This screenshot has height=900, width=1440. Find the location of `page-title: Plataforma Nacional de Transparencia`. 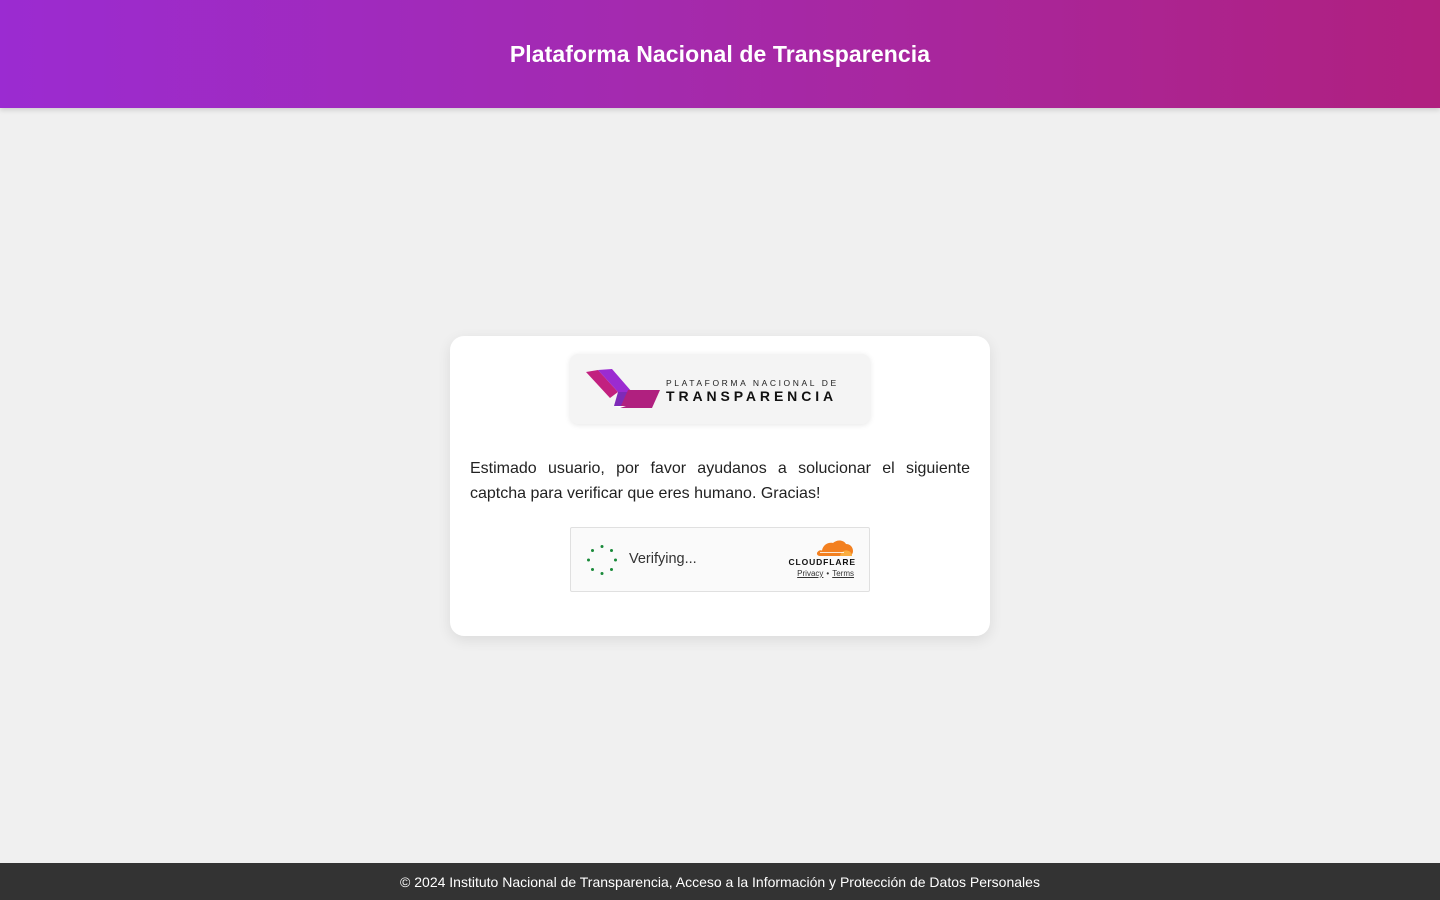

page-title: Plataforma Nacional de Transparencia is located at coordinates (720, 53).